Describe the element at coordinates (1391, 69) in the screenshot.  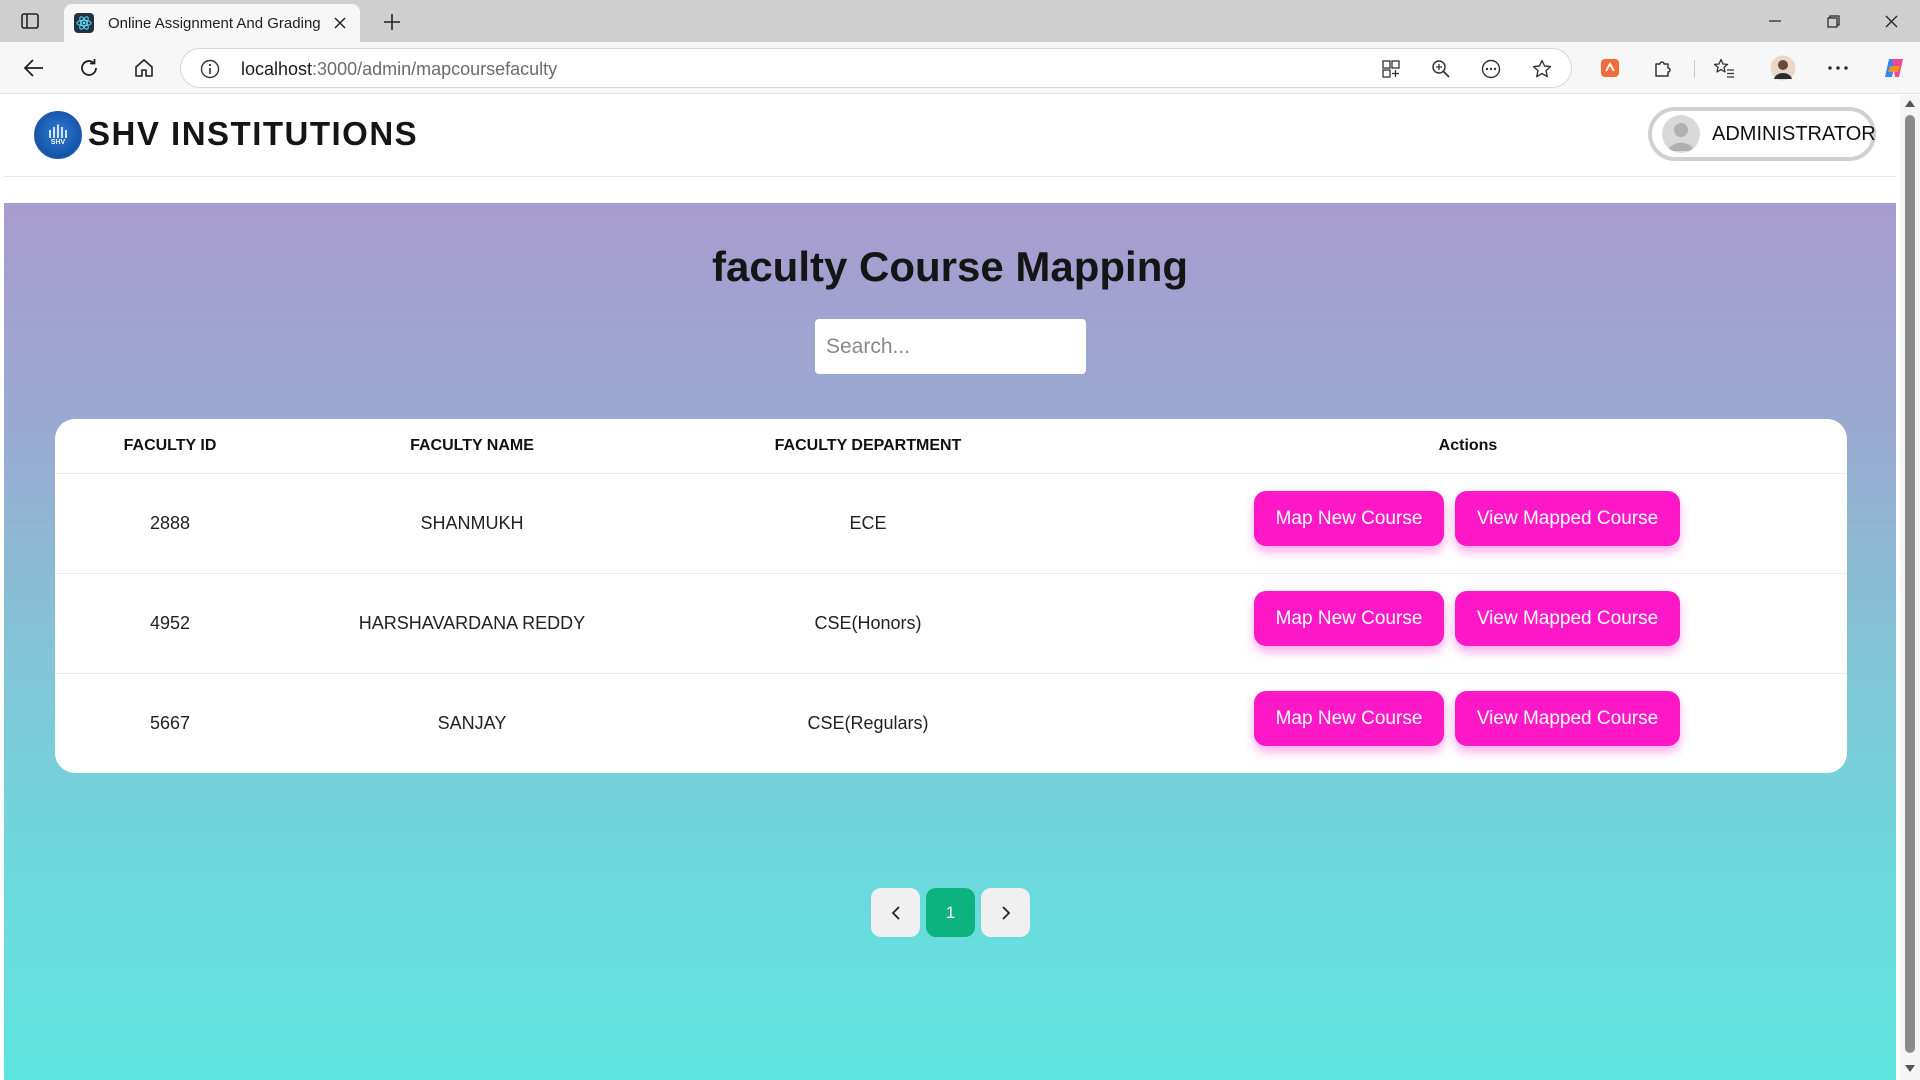
I see `app-available-icon` at that location.